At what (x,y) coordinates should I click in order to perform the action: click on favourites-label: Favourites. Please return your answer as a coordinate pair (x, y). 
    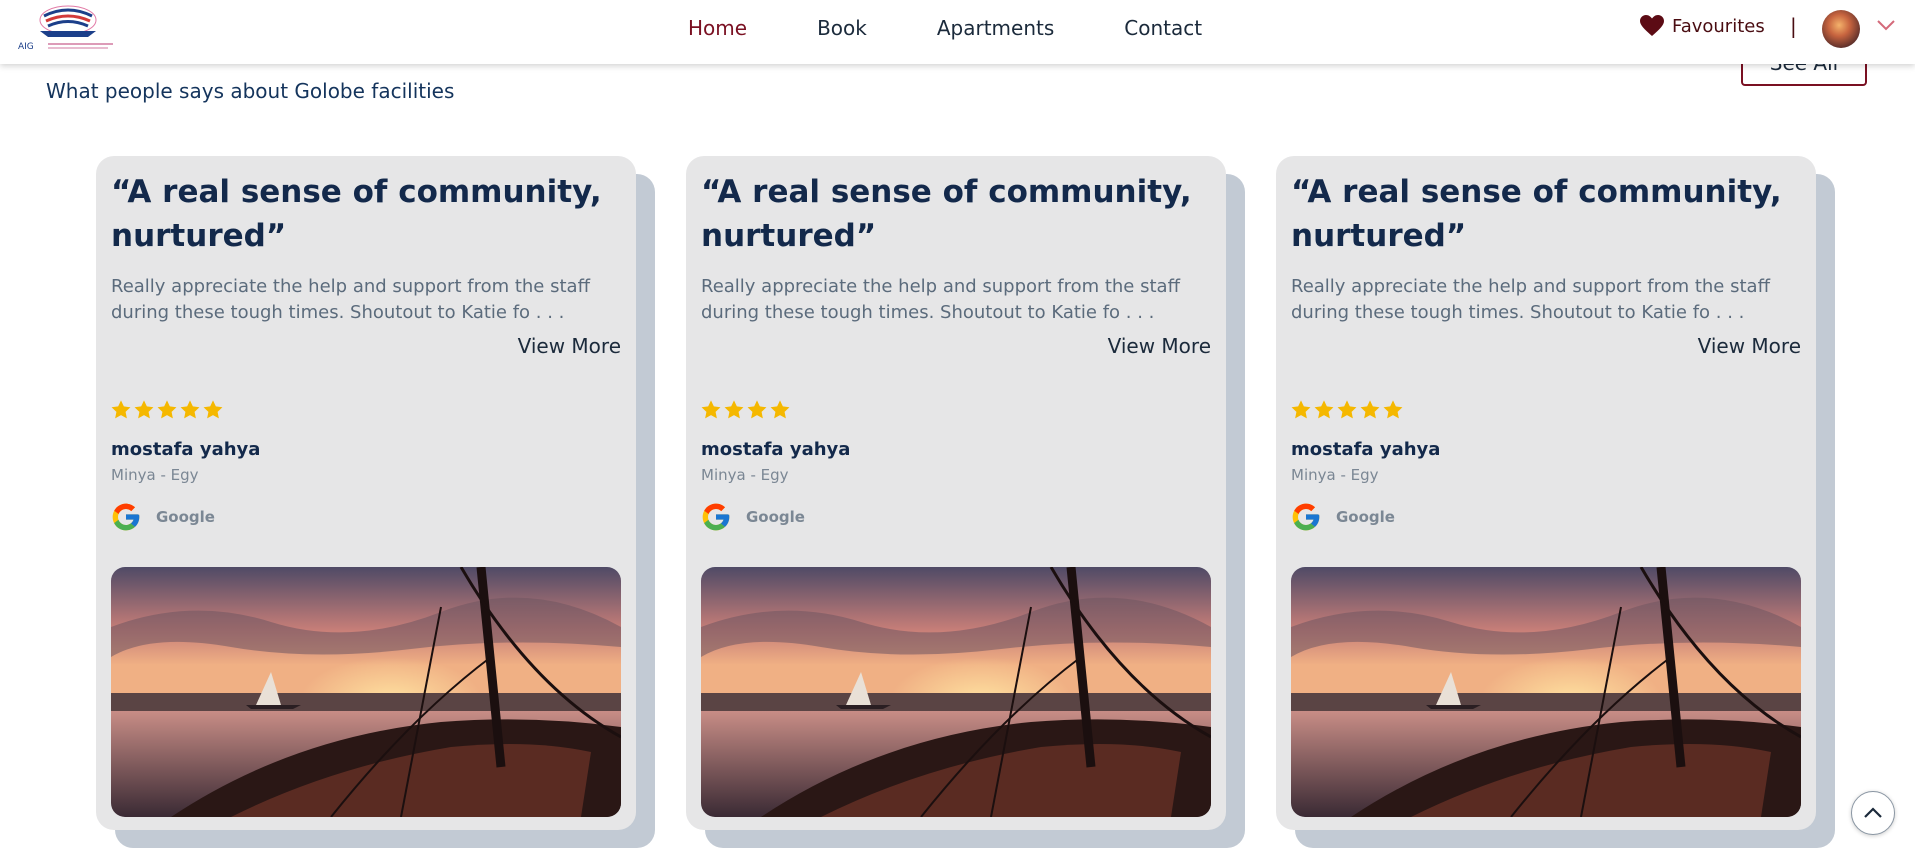
    Looking at the image, I should click on (1718, 26).